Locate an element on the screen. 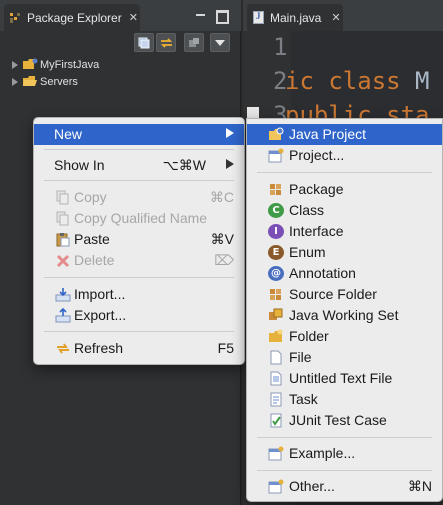 The image size is (443, 505). menu-item-label: Task is located at coordinates (303, 399).